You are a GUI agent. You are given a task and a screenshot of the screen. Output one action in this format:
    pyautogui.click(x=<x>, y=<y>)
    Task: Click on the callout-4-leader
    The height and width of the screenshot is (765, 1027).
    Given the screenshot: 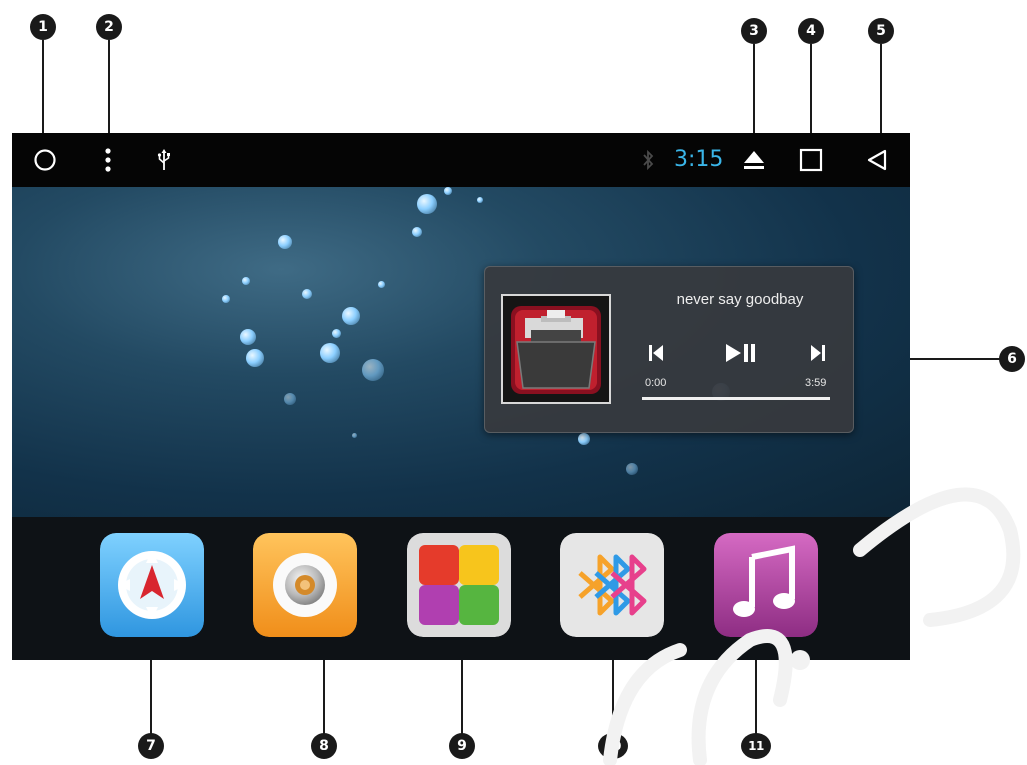 What is the action you would take?
    pyautogui.click(x=811, y=93)
    